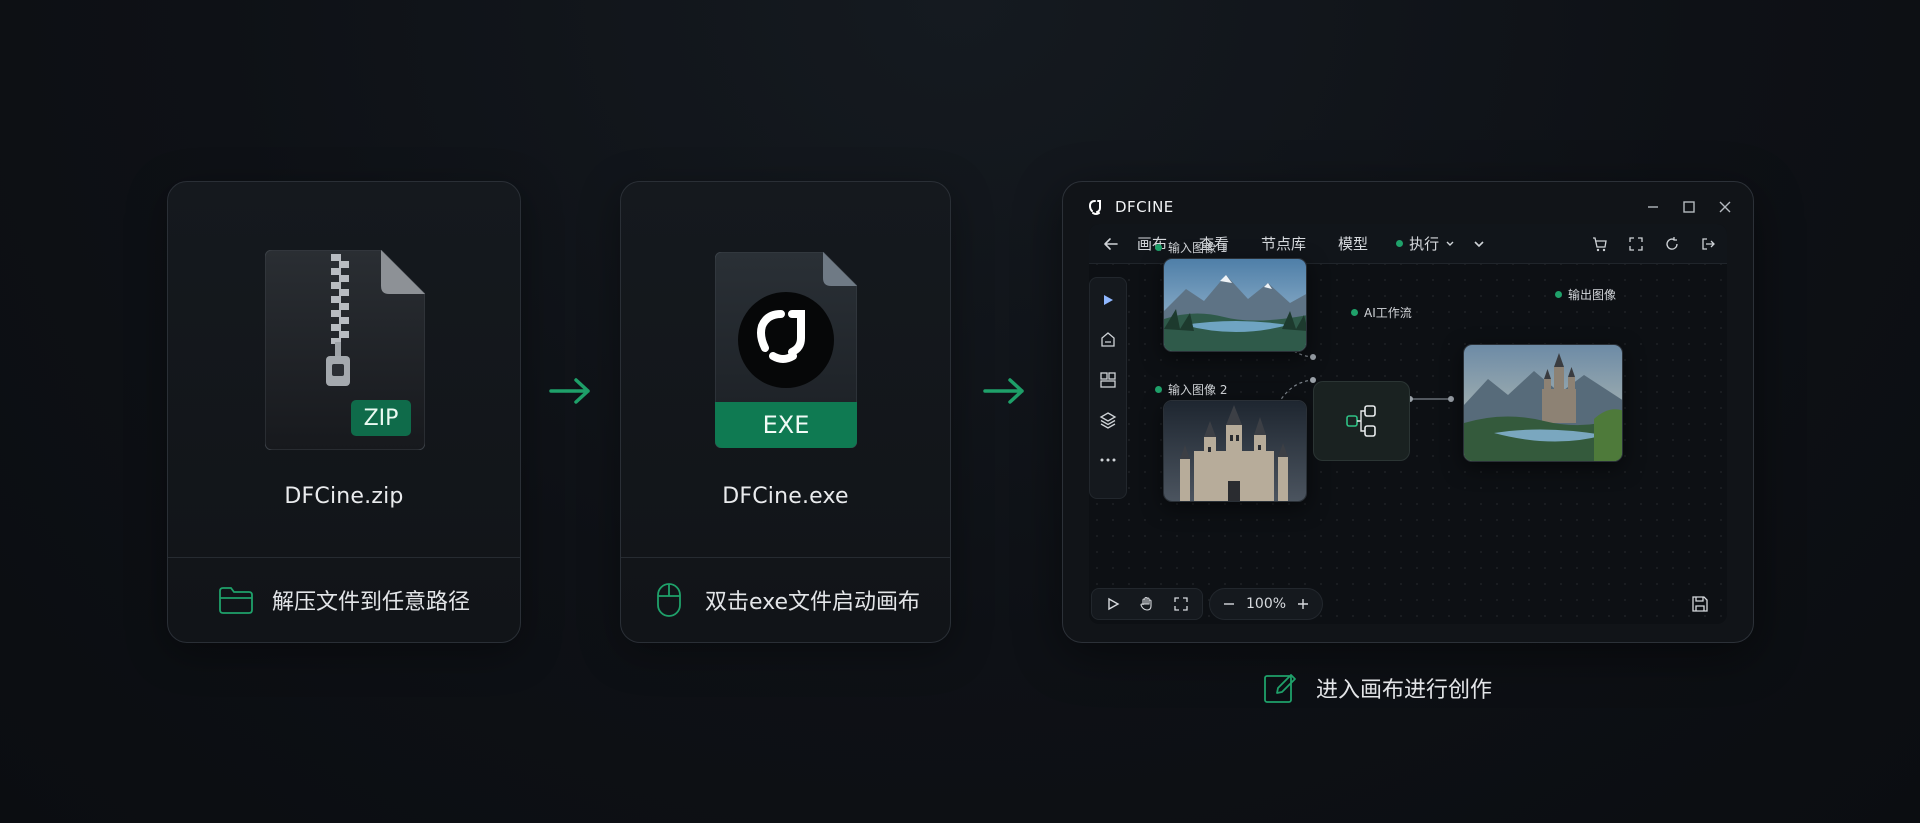  Describe the element at coordinates (345, 350) in the screenshot. I see `zip-file-icon: ZIP` at that location.